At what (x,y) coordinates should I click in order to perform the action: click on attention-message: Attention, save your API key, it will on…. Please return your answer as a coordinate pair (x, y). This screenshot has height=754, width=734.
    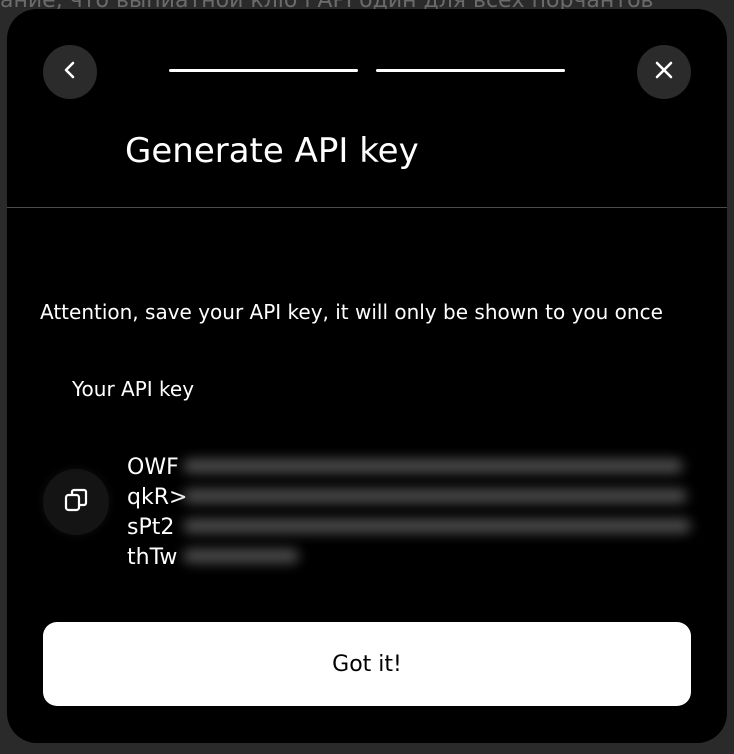
    Looking at the image, I should click on (351, 312).